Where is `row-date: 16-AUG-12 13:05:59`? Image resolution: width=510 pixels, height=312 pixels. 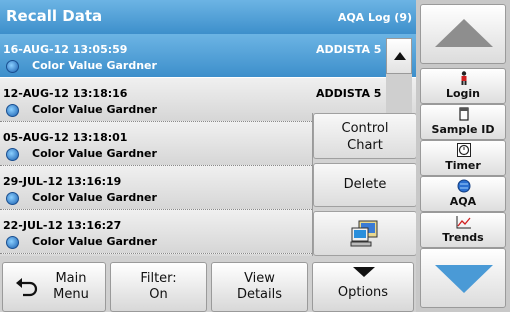
row-date: 16-AUG-12 13:05:59 is located at coordinates (65, 49).